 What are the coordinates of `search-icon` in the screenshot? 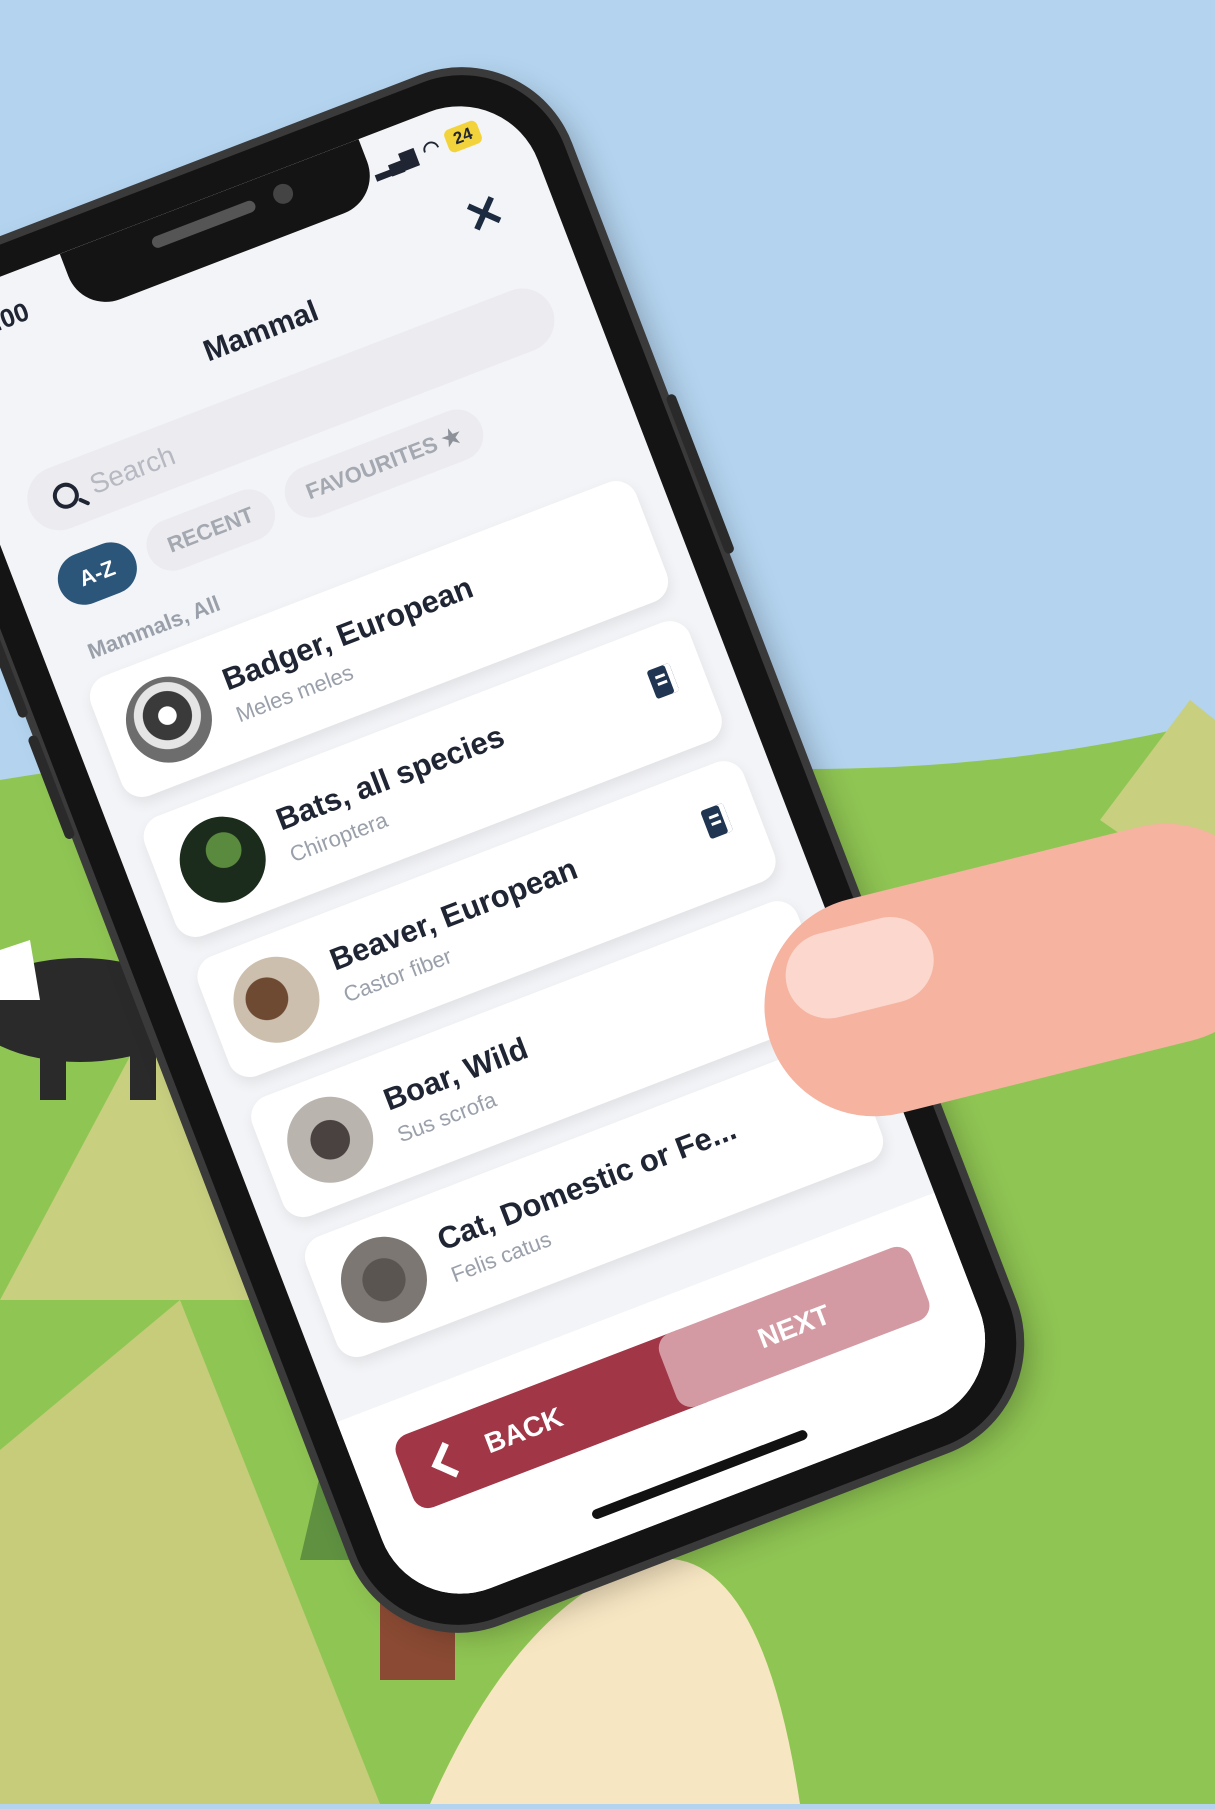 It's located at (66, 495).